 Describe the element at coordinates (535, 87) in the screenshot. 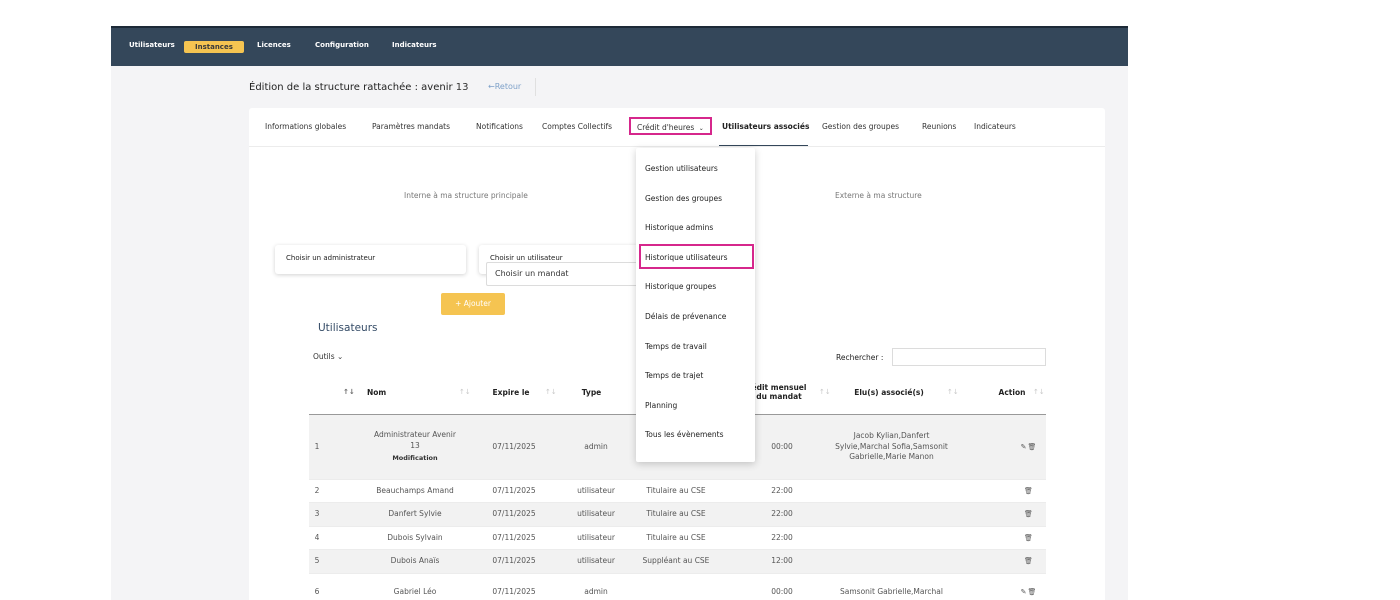

I see `title-divider` at that location.